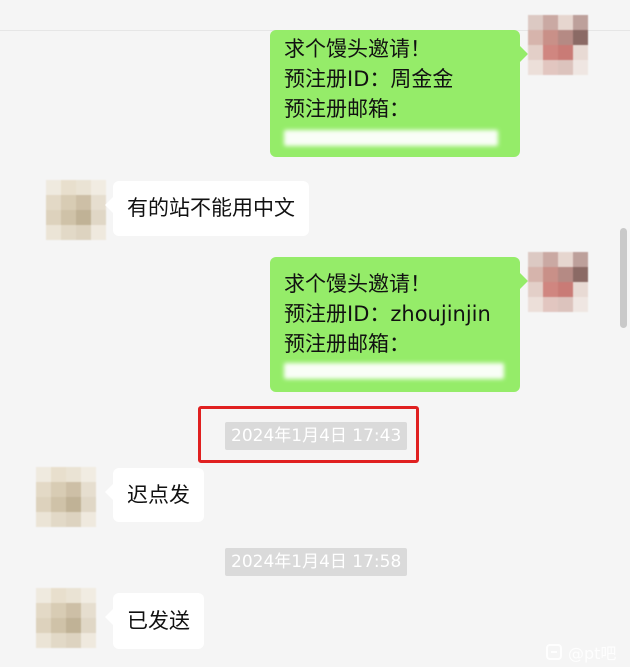 This screenshot has height=667, width=630. What do you see at coordinates (369, 79) in the screenshot?
I see `message-line: 预注册ID：周金金` at bounding box center [369, 79].